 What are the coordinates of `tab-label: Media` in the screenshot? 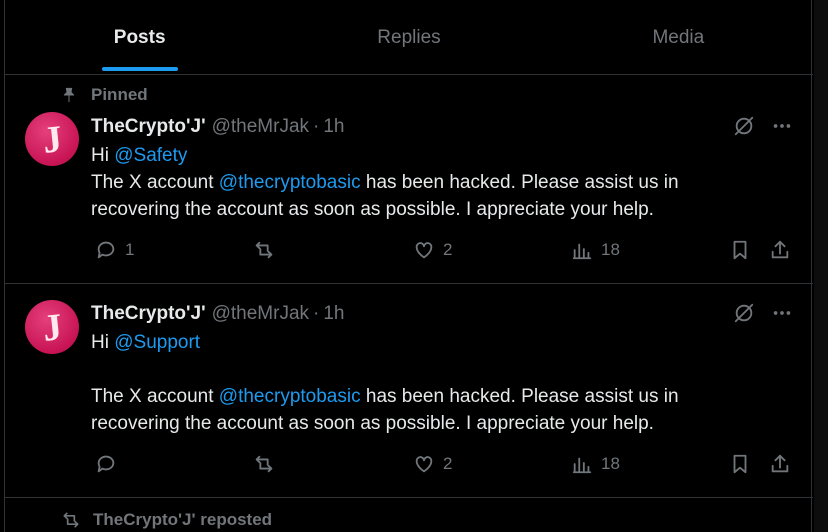 It's located at (678, 37).